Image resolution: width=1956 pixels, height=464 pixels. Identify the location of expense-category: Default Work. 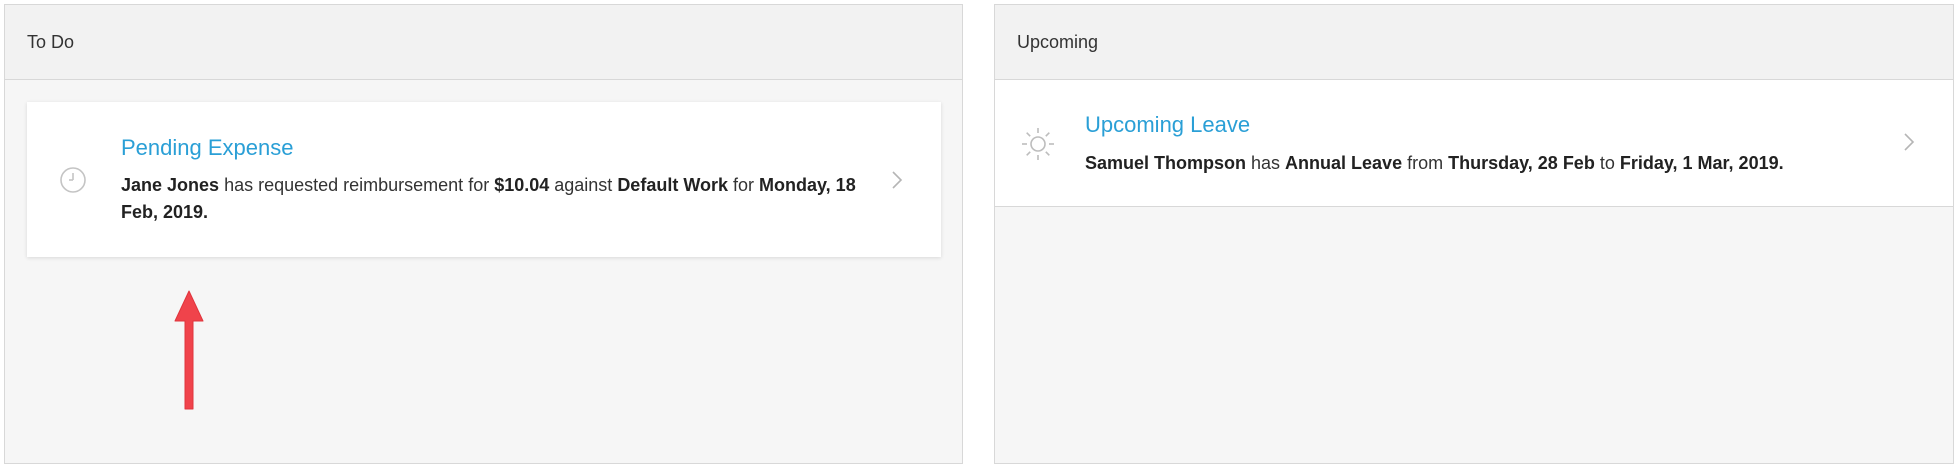
(672, 185).